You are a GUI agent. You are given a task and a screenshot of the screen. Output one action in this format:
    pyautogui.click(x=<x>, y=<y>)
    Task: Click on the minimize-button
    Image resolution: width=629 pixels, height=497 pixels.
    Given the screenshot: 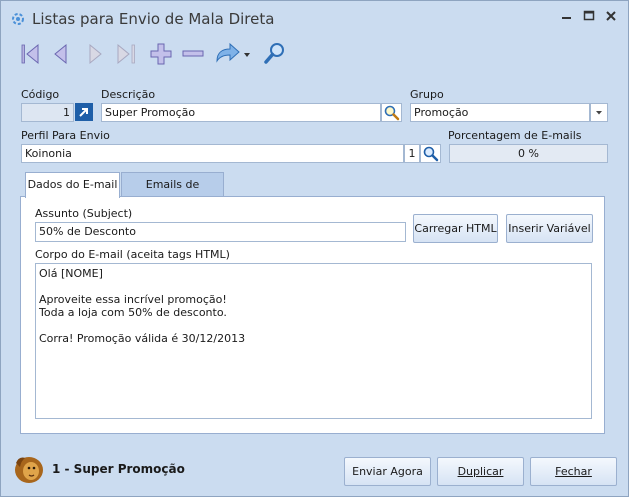 What is the action you would take?
    pyautogui.click(x=567, y=18)
    